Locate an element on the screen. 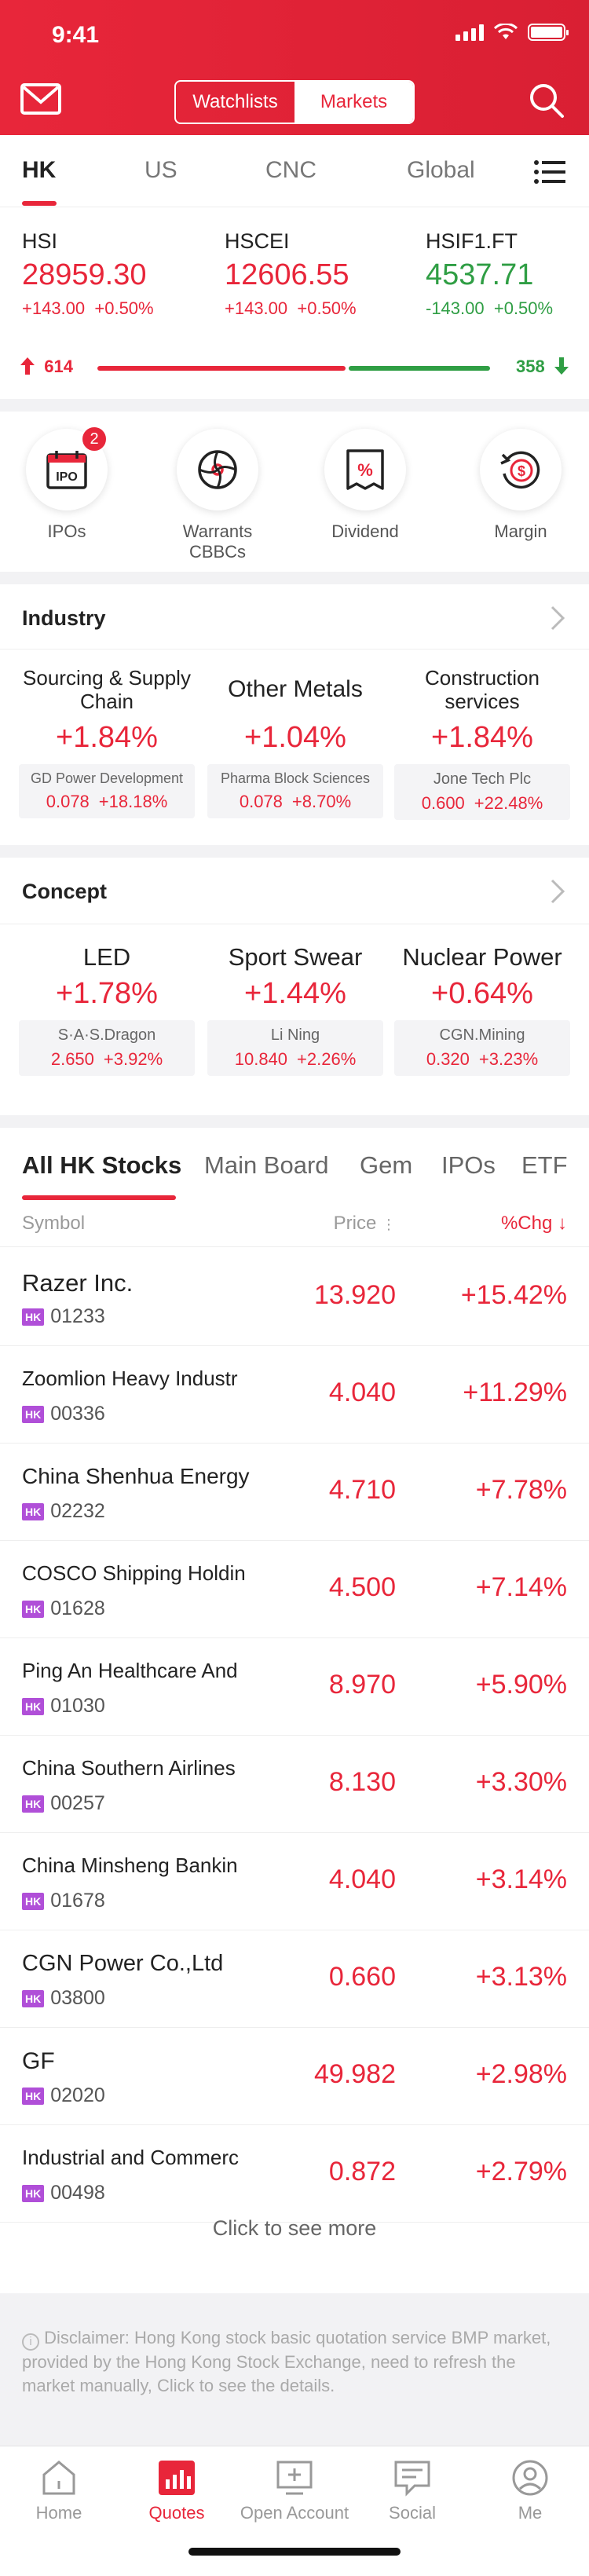 This screenshot has height=2576, width=589. concept-card: LED +1.78% S·A·S.Dragon 2.650 +3.92% is located at coordinates (107, 1011).